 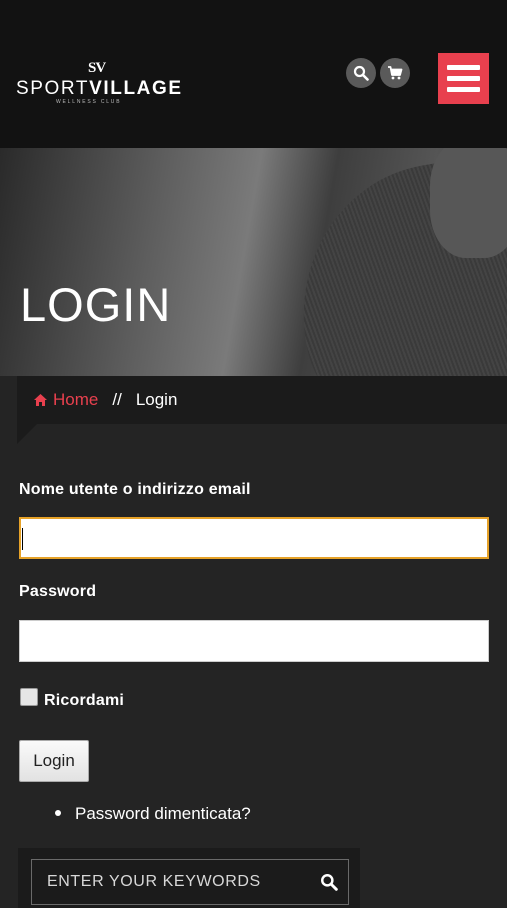 What do you see at coordinates (262, 400) in the screenshot?
I see `breadcrumb: Home // Login` at bounding box center [262, 400].